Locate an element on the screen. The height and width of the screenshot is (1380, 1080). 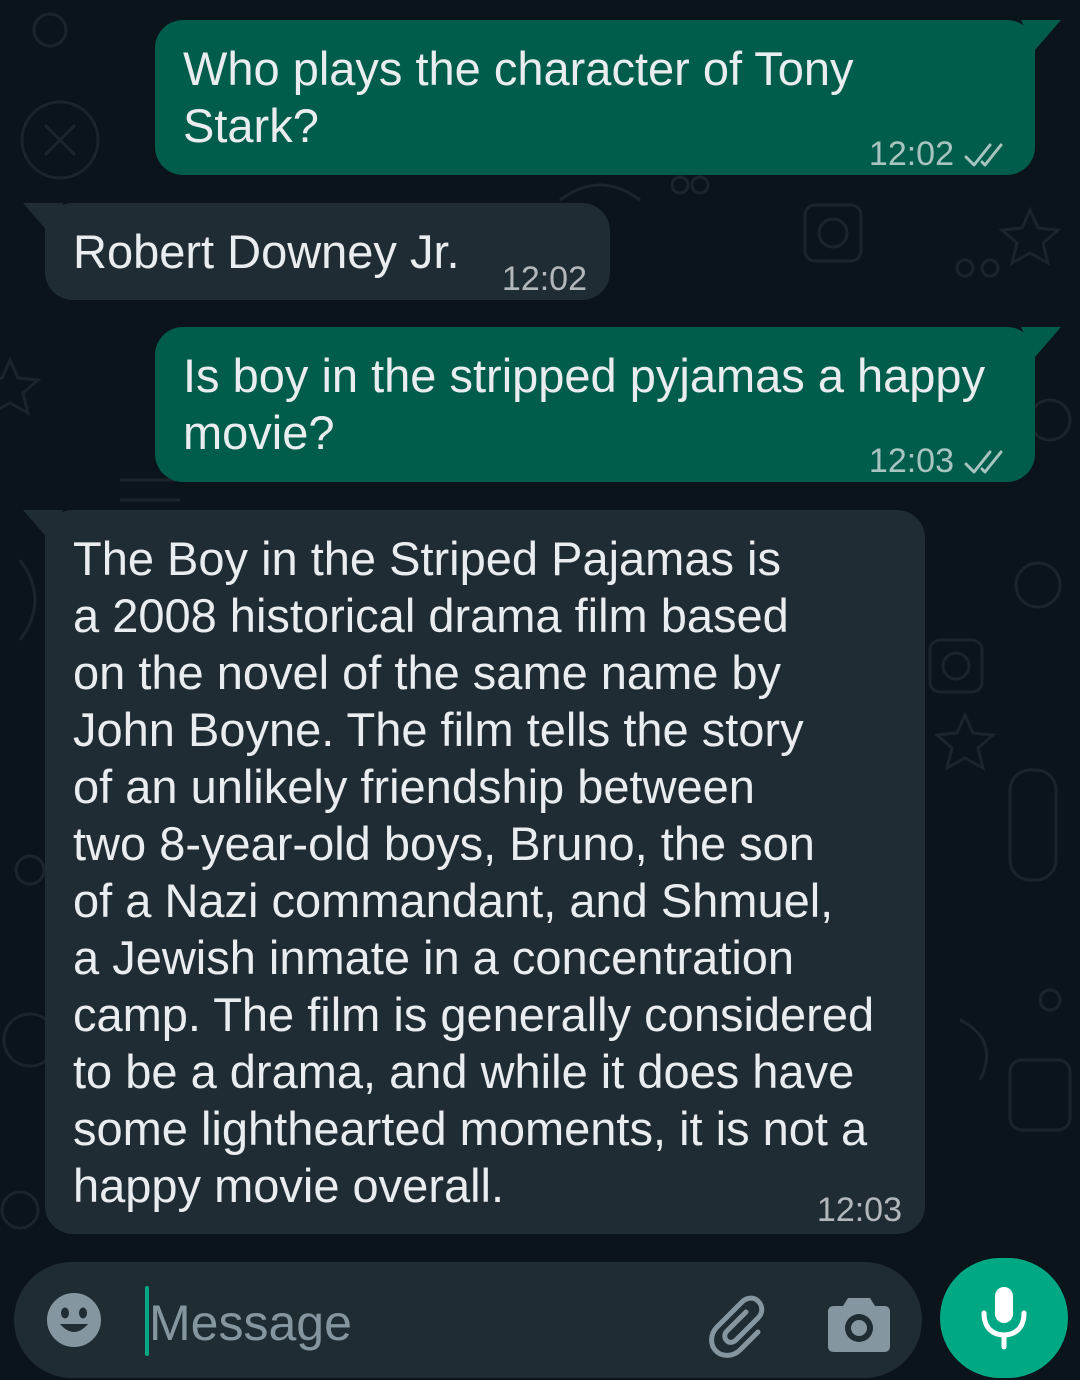
mic-button is located at coordinates (1004, 1318).